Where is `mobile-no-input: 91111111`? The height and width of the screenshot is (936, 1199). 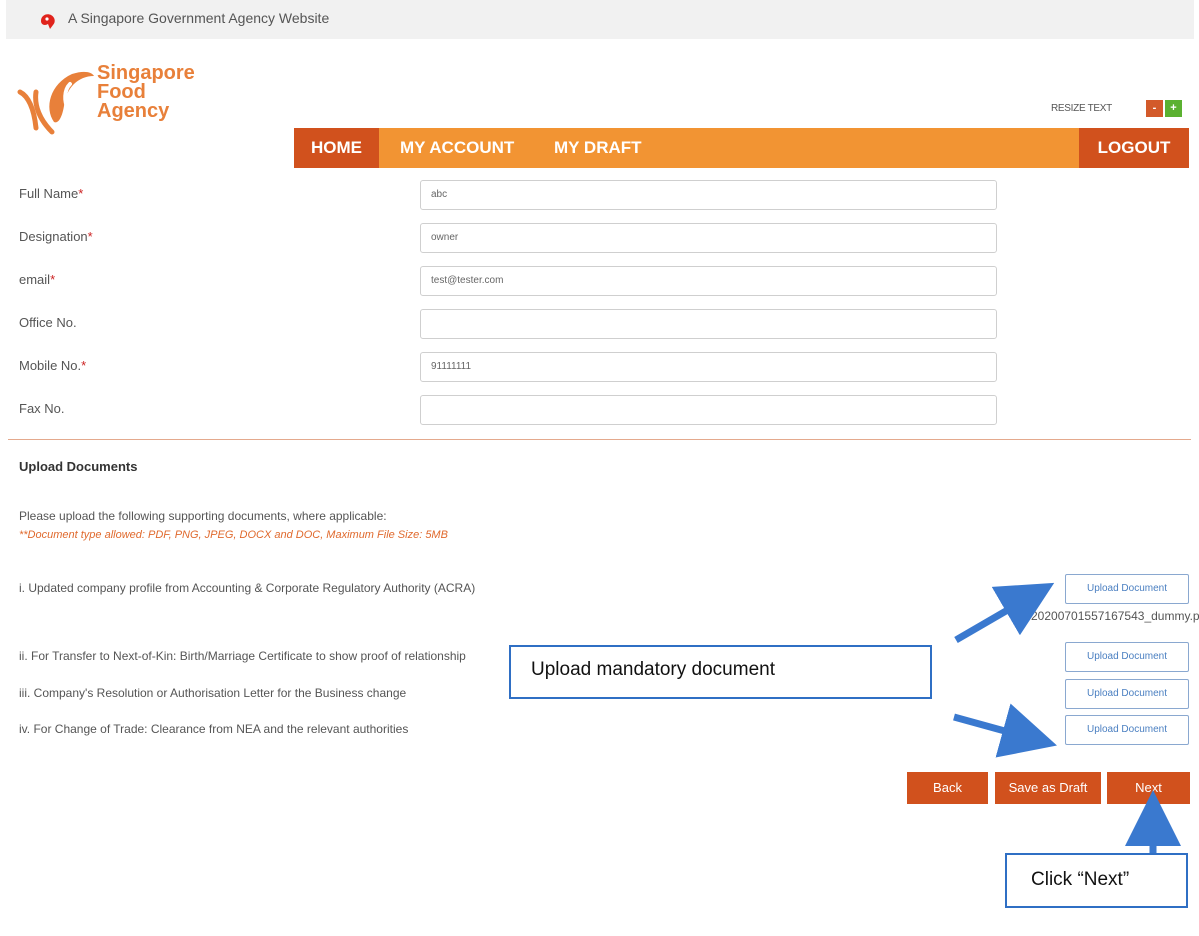 mobile-no-input: 91111111 is located at coordinates (708, 367).